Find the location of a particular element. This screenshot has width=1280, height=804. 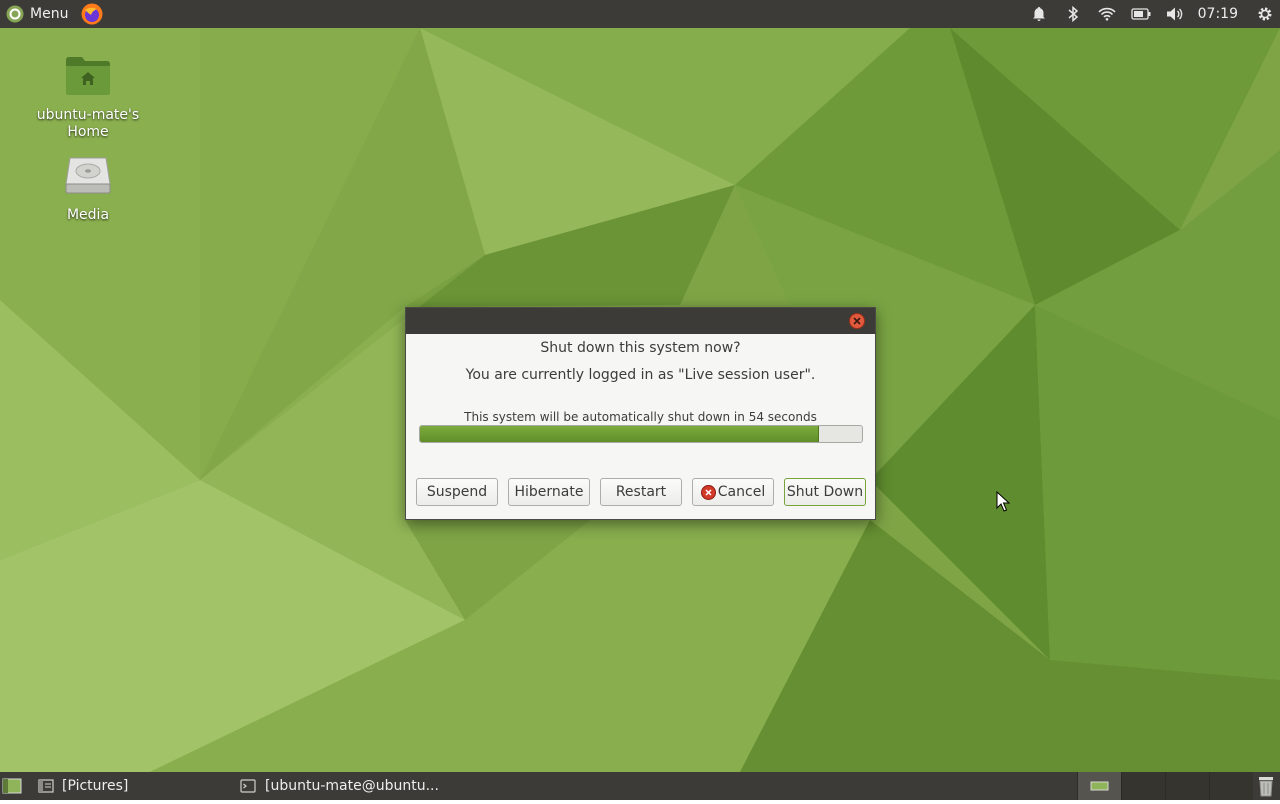

show-desktop-icon is located at coordinates (12, 786).